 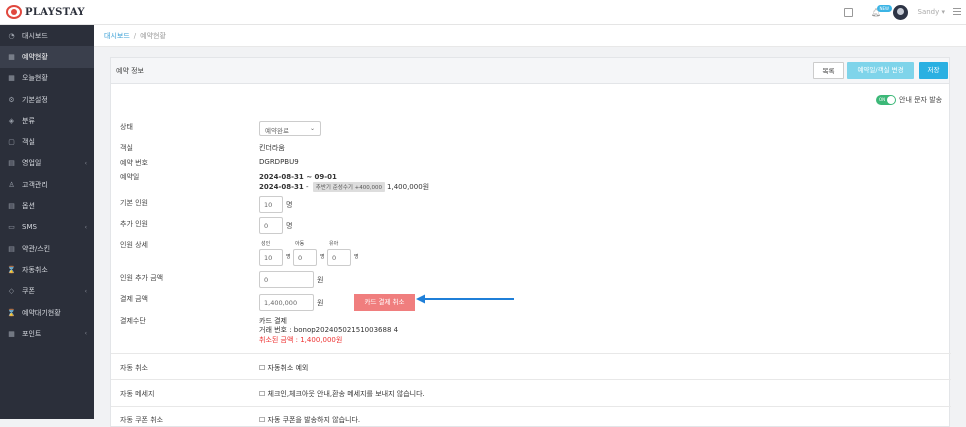 I want to click on auto-coupon-label: 자동 쿠폰 취소, so click(x=142, y=420).